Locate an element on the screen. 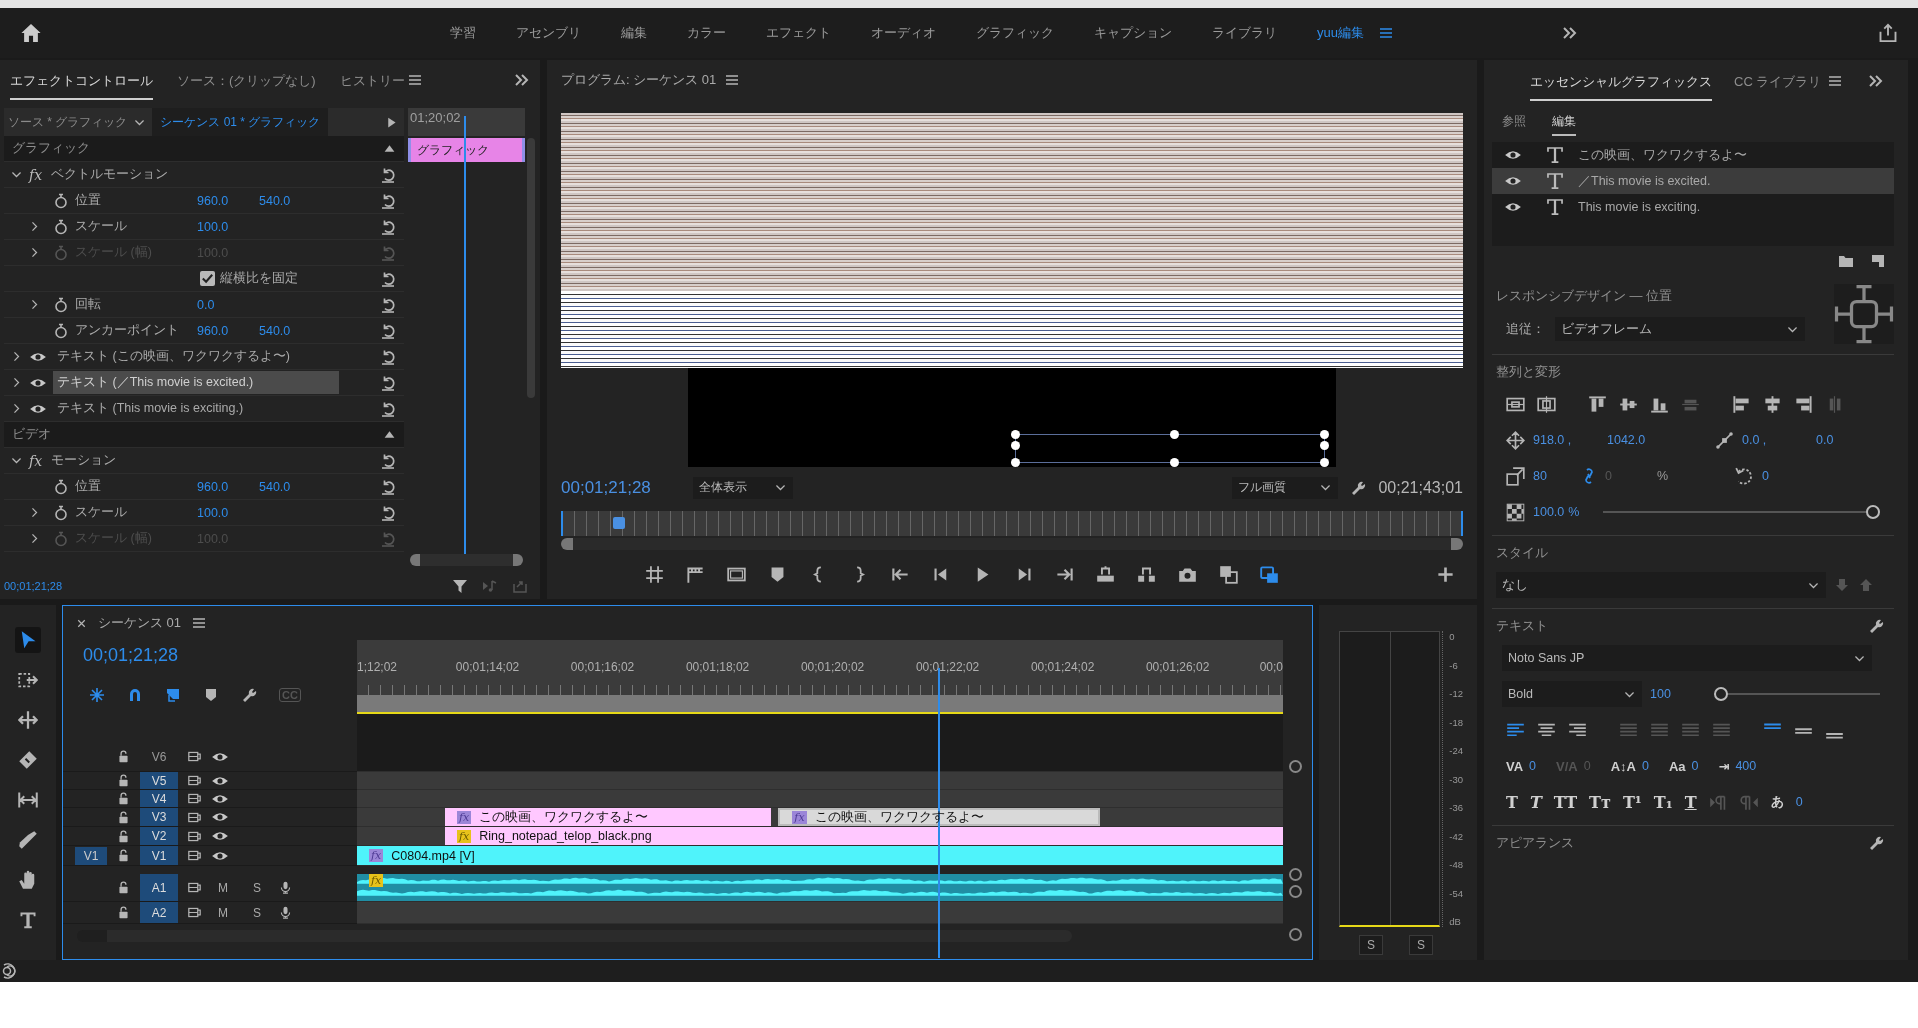 The image size is (1918, 1028). slider-thumb is located at coordinates (1873, 512).